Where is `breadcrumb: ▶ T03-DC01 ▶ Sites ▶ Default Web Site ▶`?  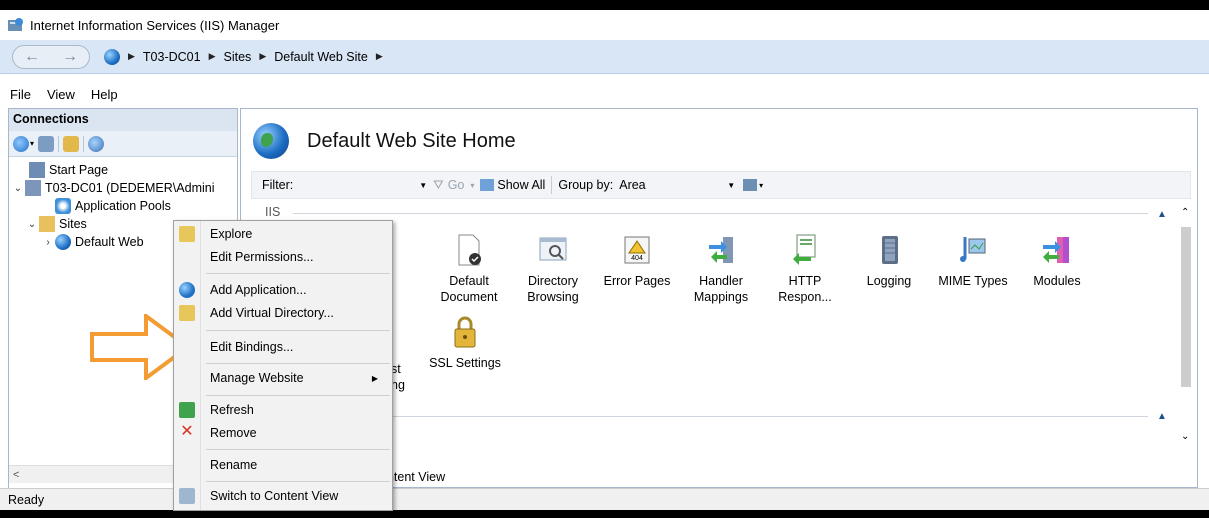 breadcrumb: ▶ T03-DC01 ▶ Sites ▶ Default Web Site ▶ is located at coordinates (247, 56).